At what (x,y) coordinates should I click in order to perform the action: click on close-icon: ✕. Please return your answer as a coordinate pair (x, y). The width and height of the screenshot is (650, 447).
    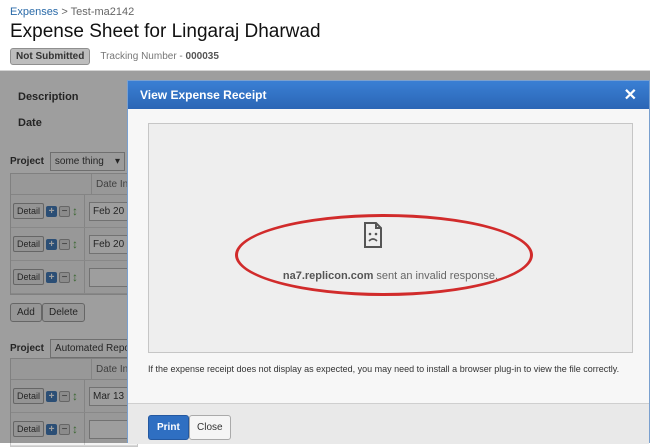
    Looking at the image, I should click on (630, 95).